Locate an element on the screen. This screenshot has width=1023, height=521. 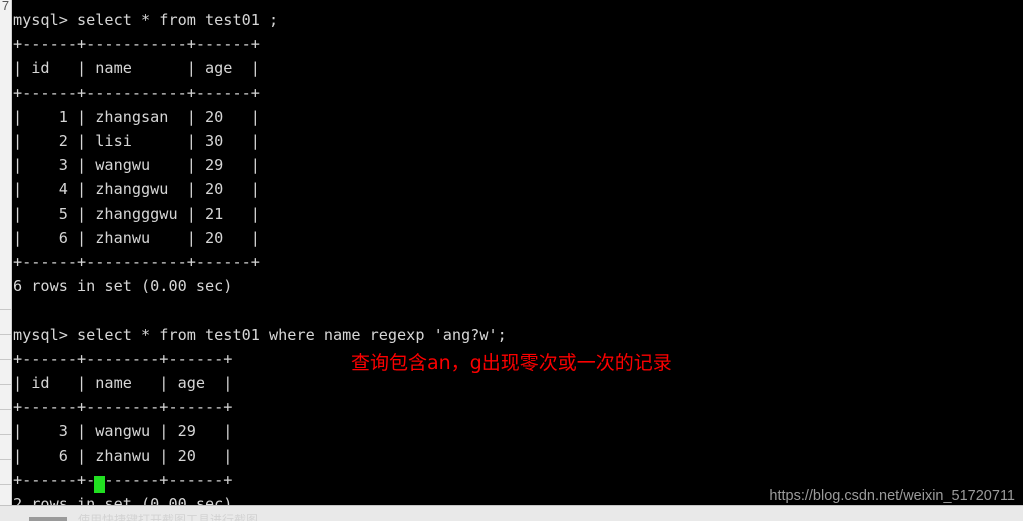
csdn-watermark: https://blog.csdn.net/weixin_51720711 is located at coordinates (892, 496).